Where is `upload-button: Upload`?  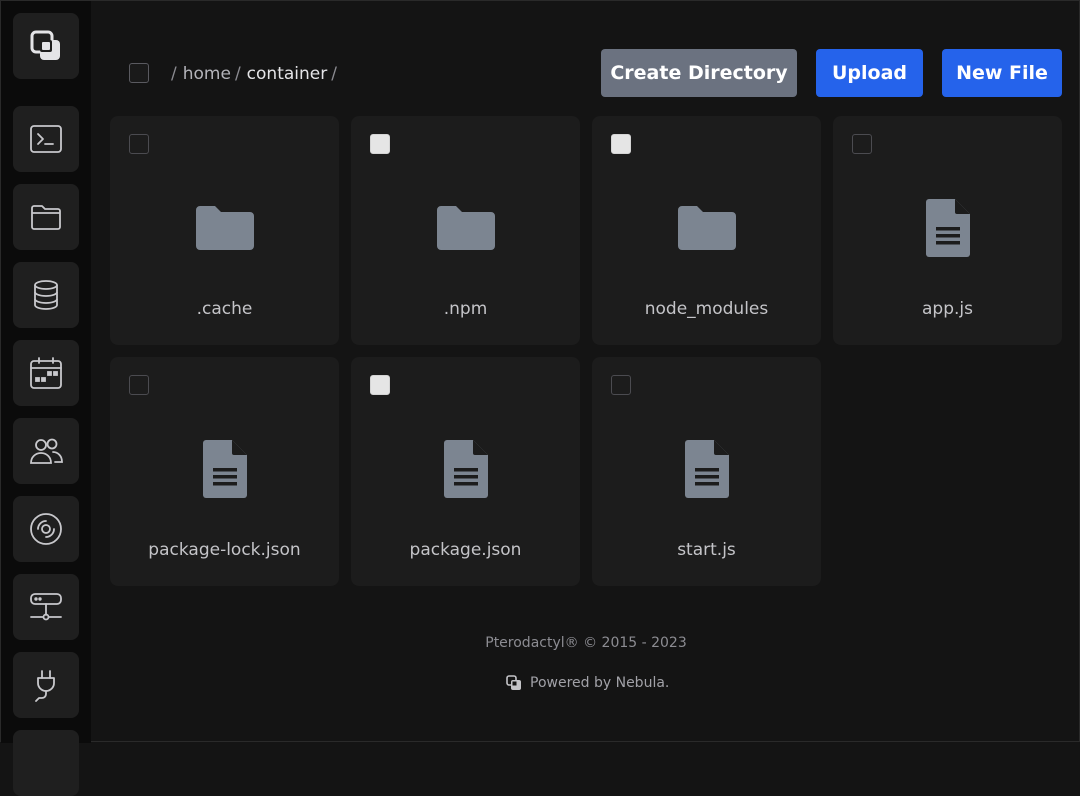 upload-button: Upload is located at coordinates (869, 73).